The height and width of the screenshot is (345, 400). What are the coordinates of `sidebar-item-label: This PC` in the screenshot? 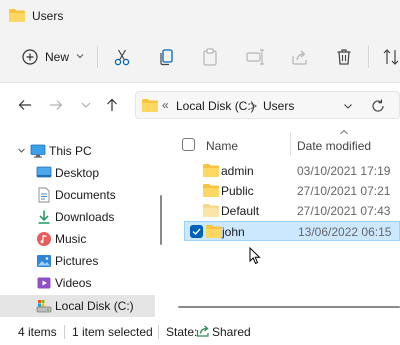 It's located at (70, 151).